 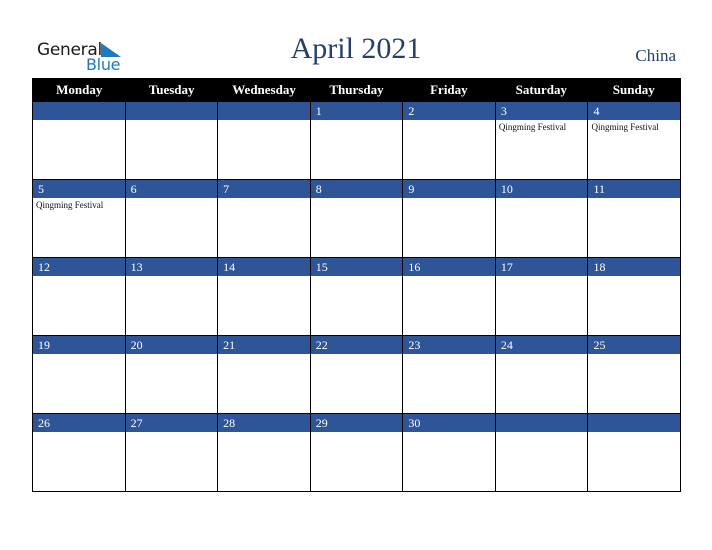 What do you see at coordinates (449, 111) in the screenshot?
I see `day-number: 2` at bounding box center [449, 111].